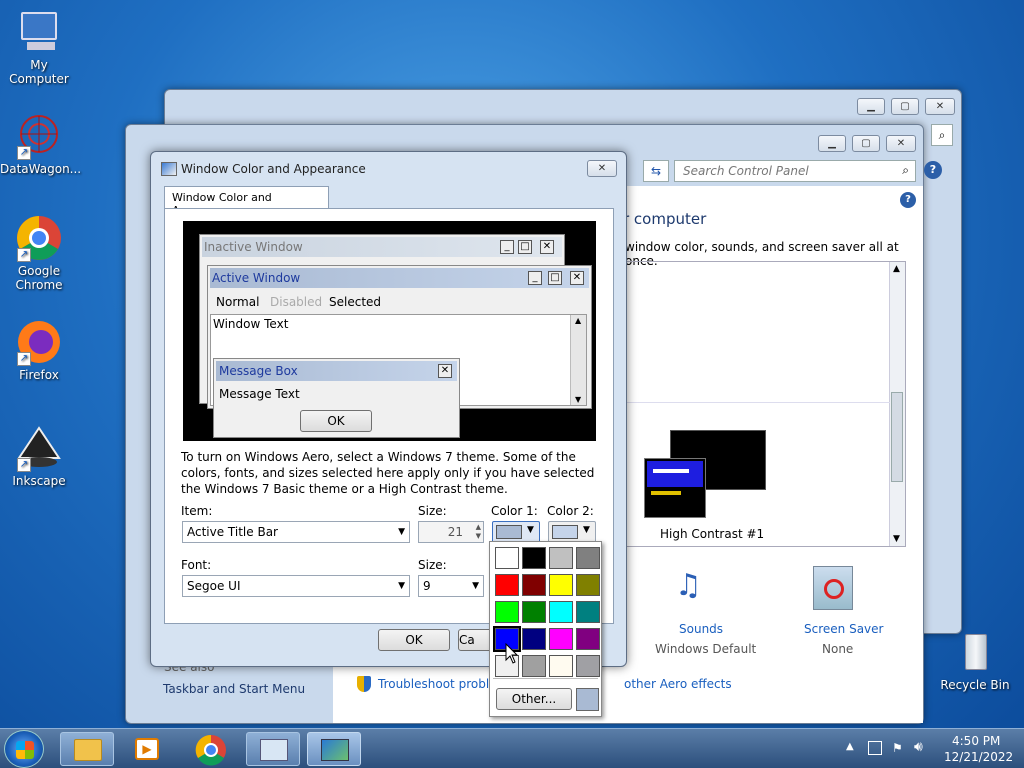  I want to click on minimize-icon: _, so click(535, 278).